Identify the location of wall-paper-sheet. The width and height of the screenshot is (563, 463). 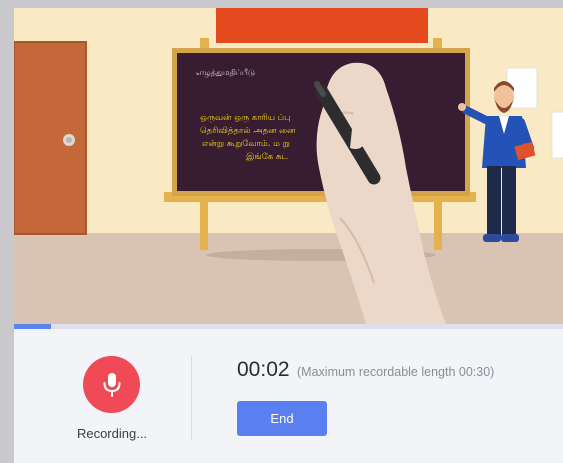
(557, 135).